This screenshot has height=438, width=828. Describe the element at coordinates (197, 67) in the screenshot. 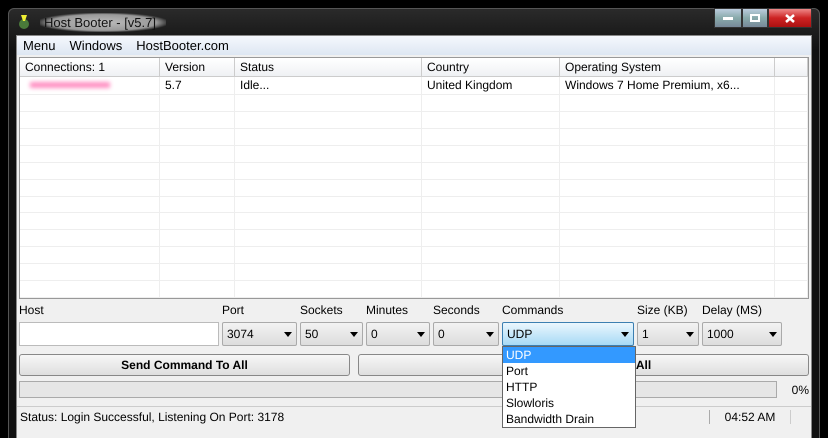

I see `column-header: Version` at that location.